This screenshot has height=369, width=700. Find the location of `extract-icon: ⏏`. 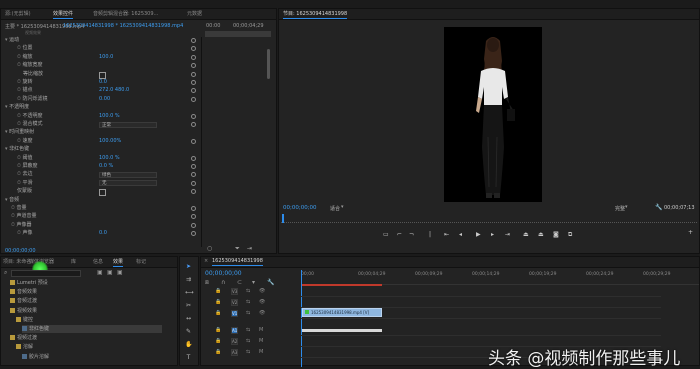

extract-icon: ⏏ is located at coordinates (541, 235).